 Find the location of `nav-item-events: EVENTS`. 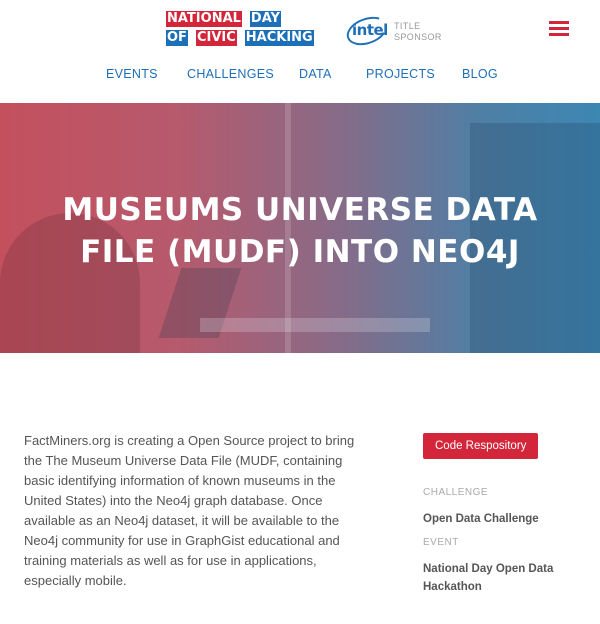

nav-item-events: EVENTS is located at coordinates (132, 74).